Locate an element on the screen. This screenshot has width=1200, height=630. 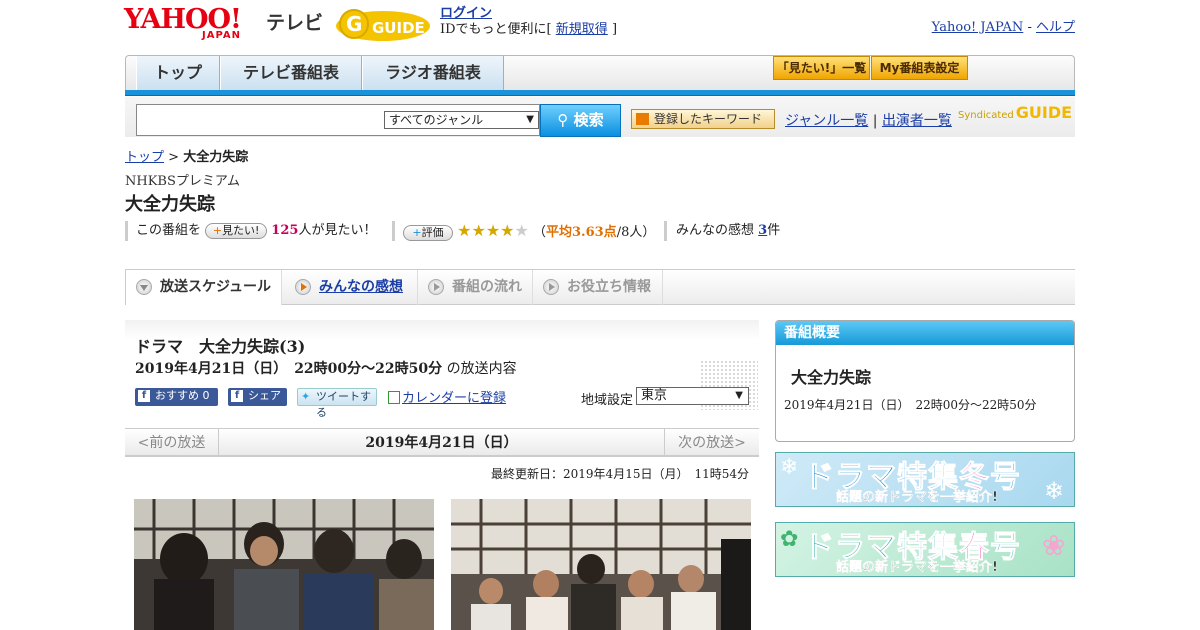
rating-average: 平均3.63点 is located at coordinates (581, 232).